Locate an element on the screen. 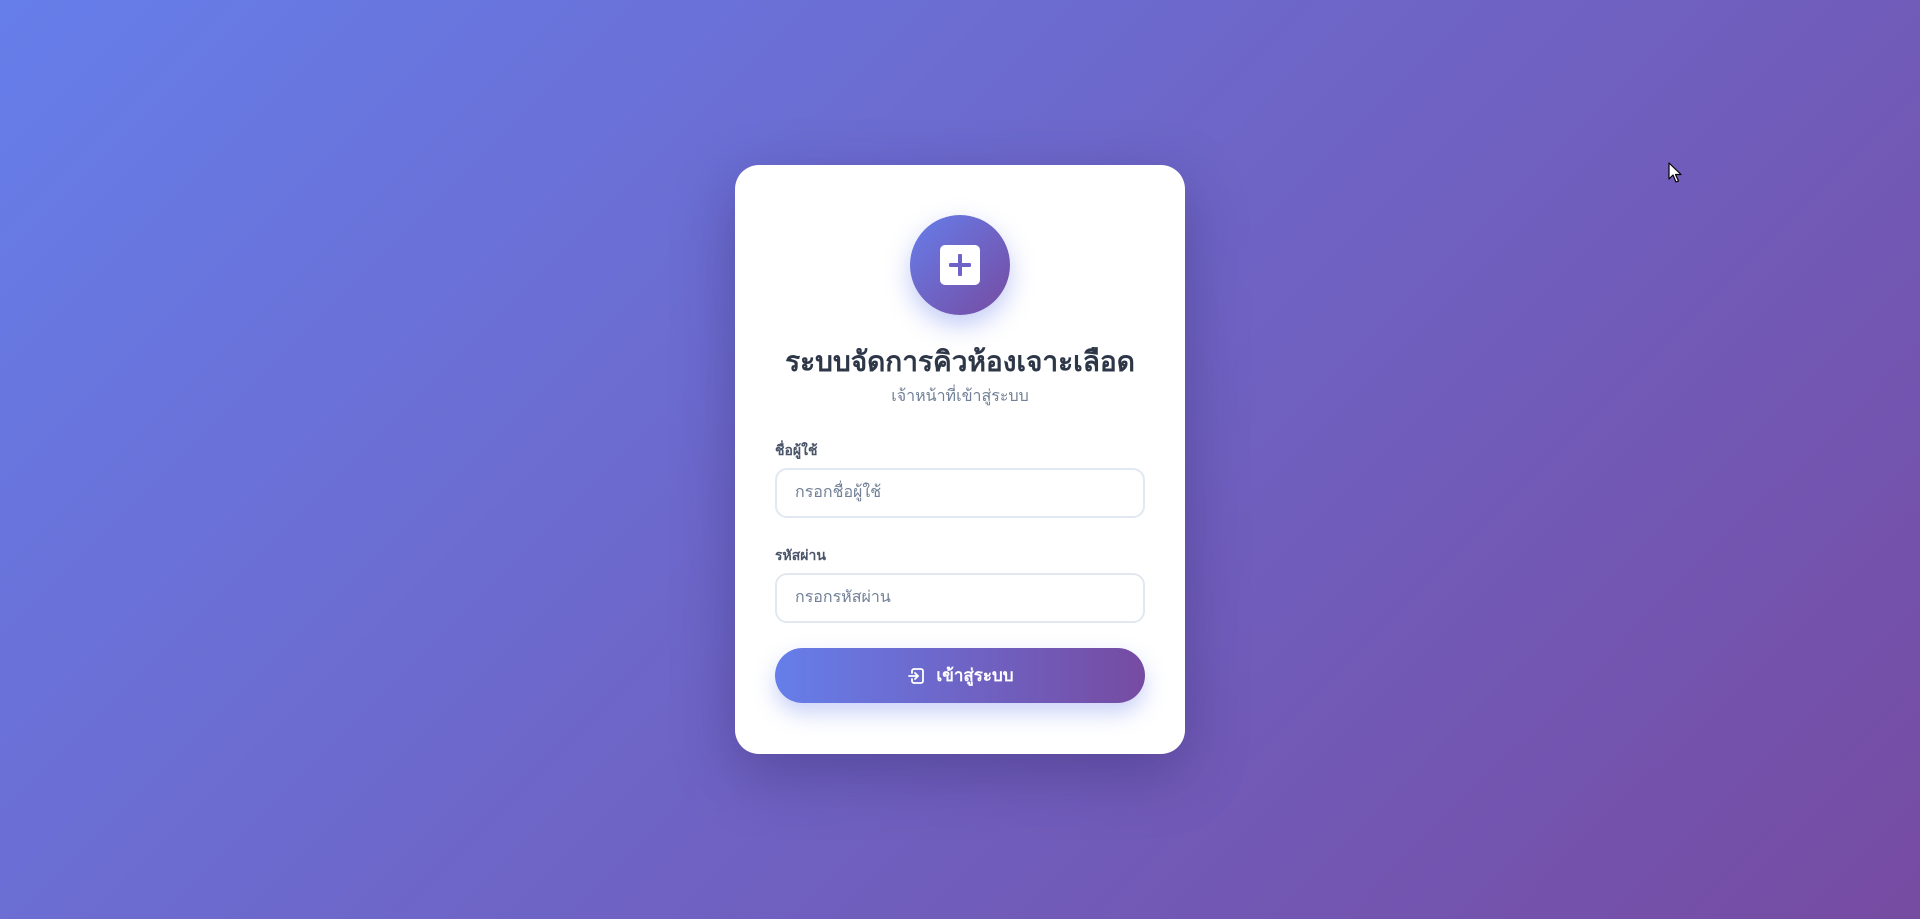  password-group: รหัสผ่าน is located at coordinates (960, 584).